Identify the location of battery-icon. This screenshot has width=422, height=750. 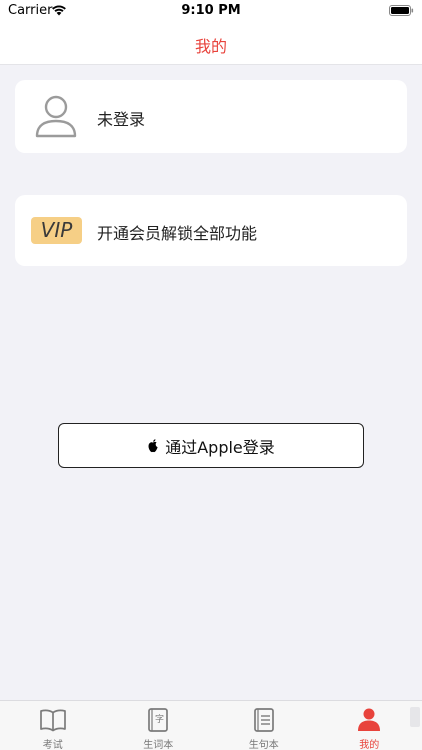
(401, 10).